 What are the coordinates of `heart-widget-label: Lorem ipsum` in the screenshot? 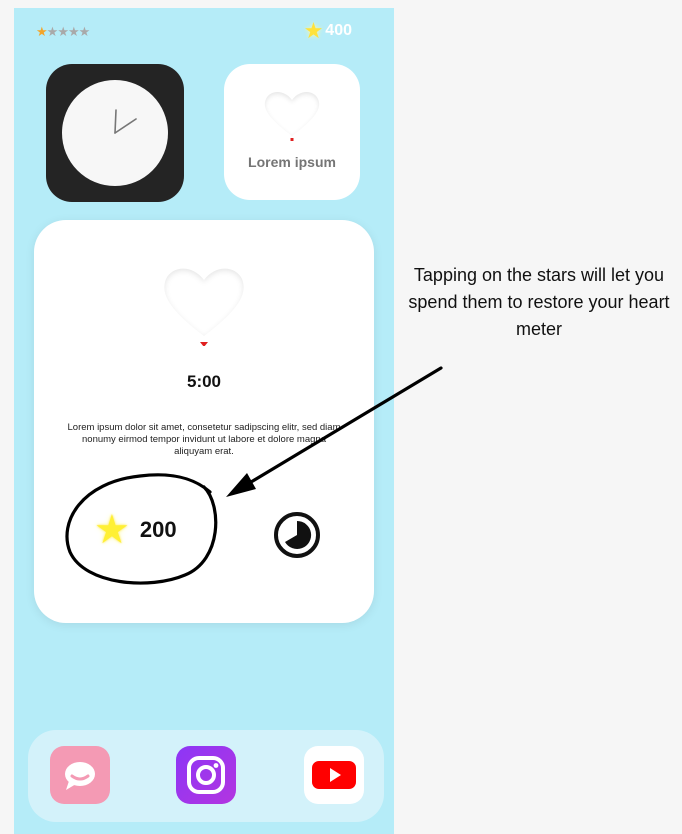 It's located at (292, 162).